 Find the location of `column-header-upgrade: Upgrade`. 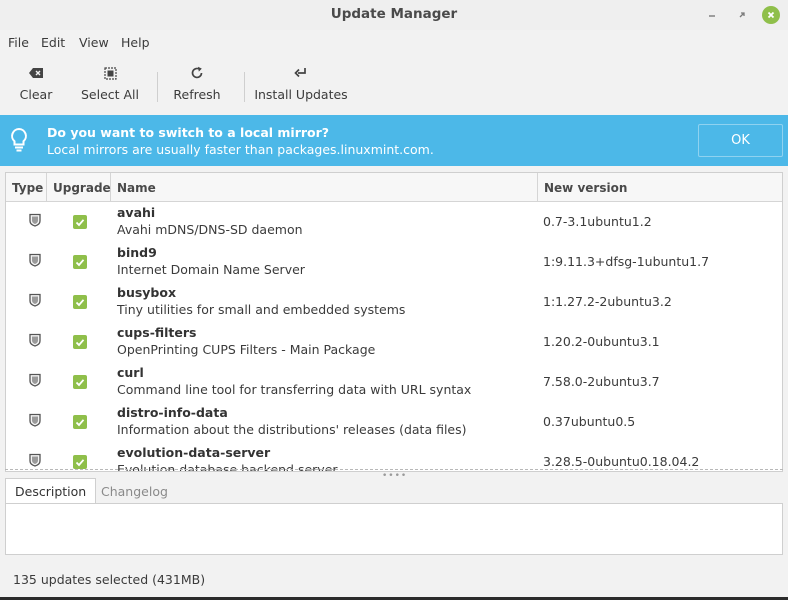

column-header-upgrade: Upgrade is located at coordinates (79, 187).